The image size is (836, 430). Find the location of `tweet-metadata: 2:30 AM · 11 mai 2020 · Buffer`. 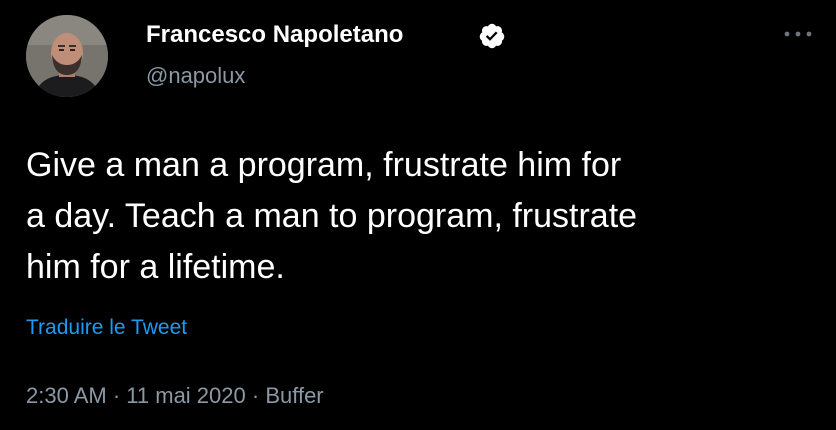

tweet-metadata: 2:30 AM · 11 mai 2020 · Buffer is located at coordinates (175, 396).